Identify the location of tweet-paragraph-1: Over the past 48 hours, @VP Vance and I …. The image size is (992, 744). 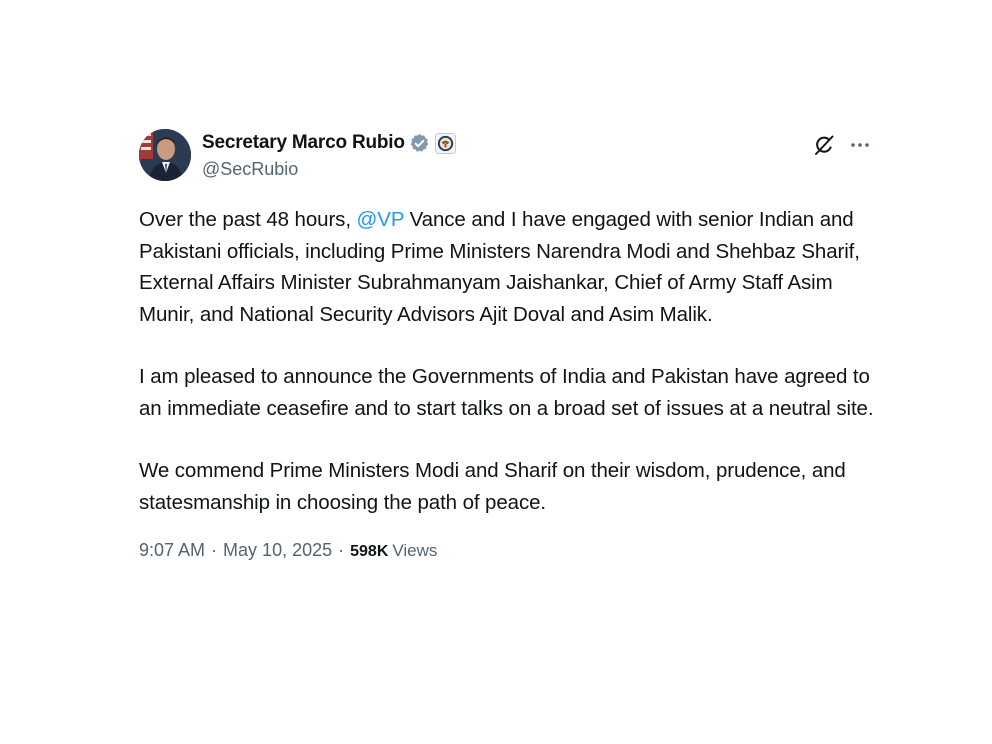
(509, 267).